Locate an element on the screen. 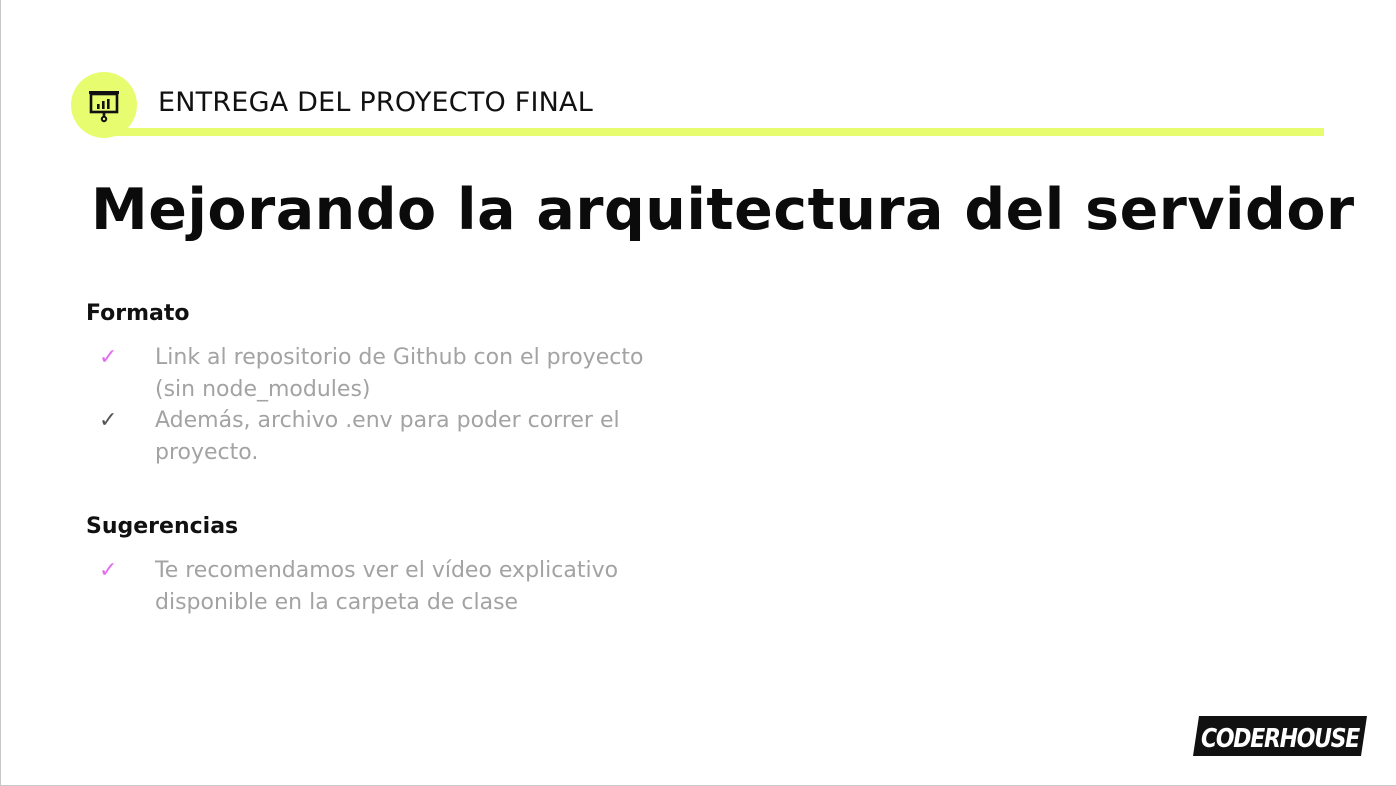  svg-text: CODERHOUSE is located at coordinates (1280, 739).